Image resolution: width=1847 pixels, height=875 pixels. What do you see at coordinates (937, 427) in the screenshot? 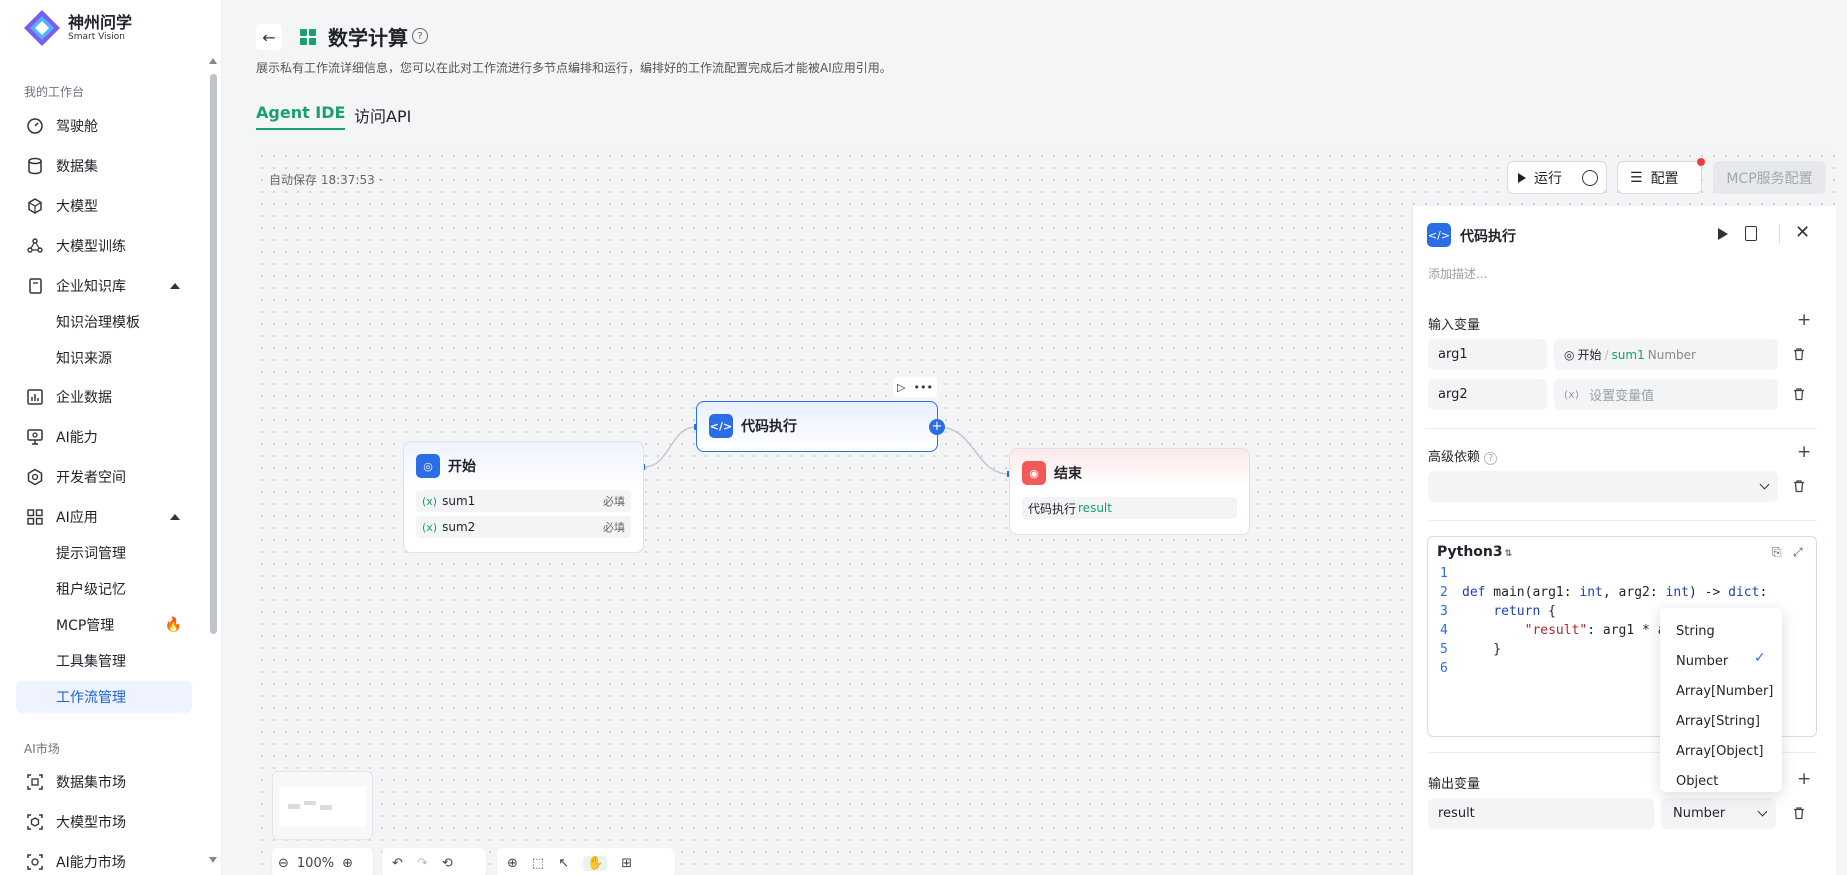
I see `add-node-plus-icon: +` at bounding box center [937, 427].